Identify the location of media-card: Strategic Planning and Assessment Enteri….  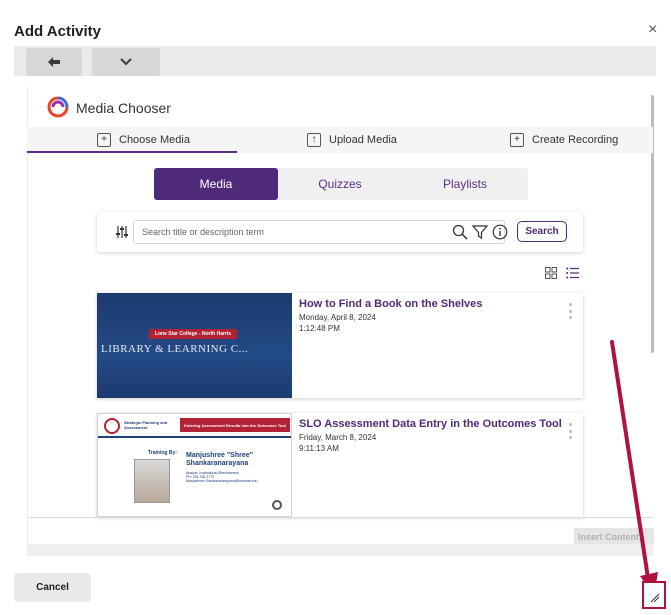
(340, 465).